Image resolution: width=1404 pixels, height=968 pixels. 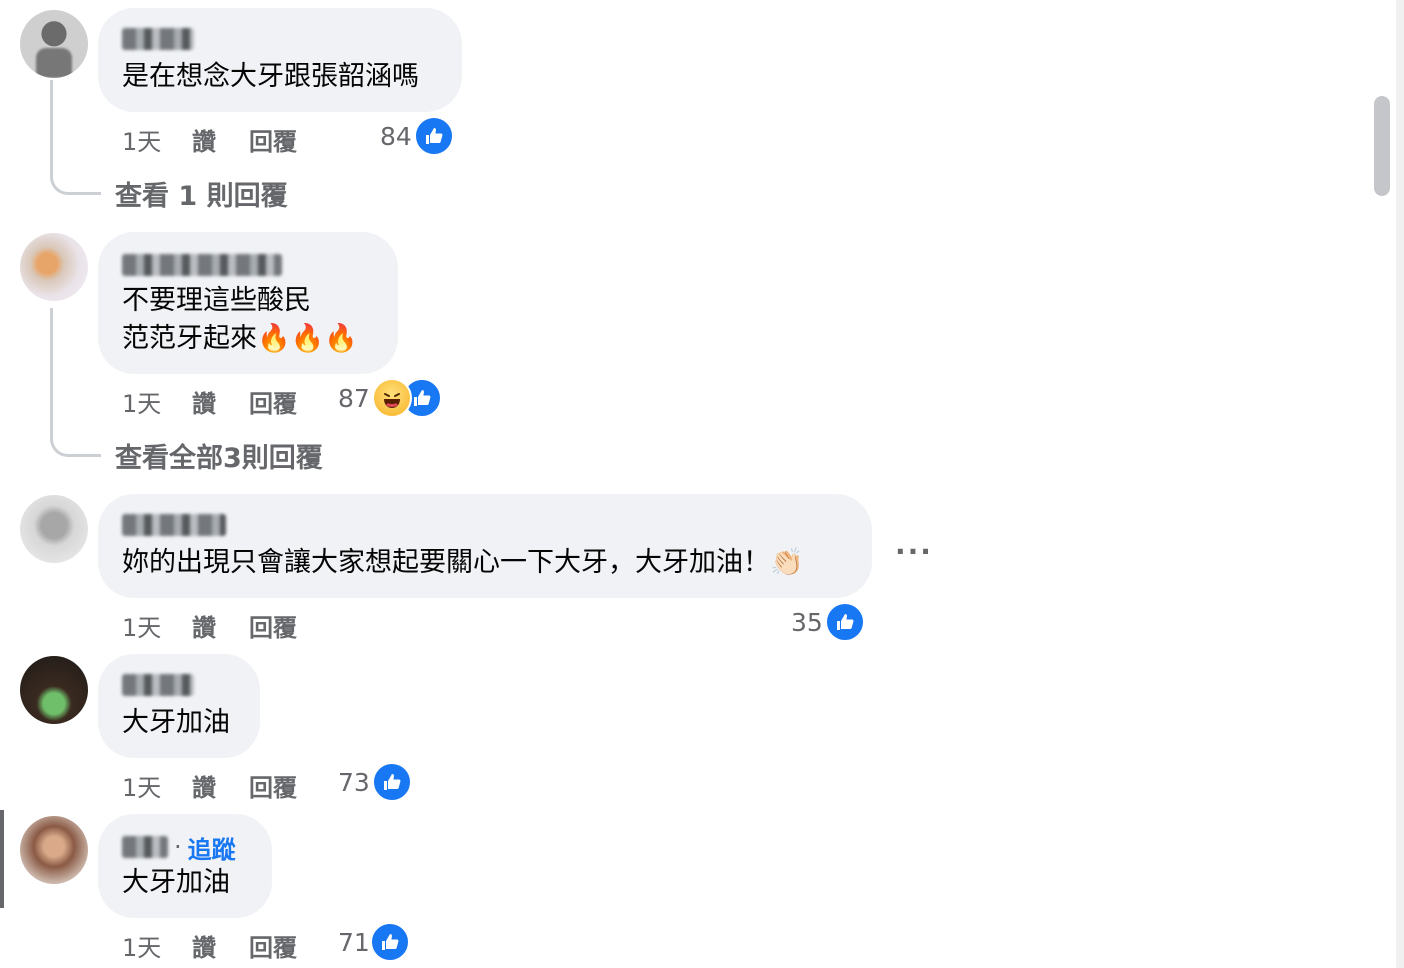 What do you see at coordinates (354, 942) in the screenshot?
I see `reaction-count: 71` at bounding box center [354, 942].